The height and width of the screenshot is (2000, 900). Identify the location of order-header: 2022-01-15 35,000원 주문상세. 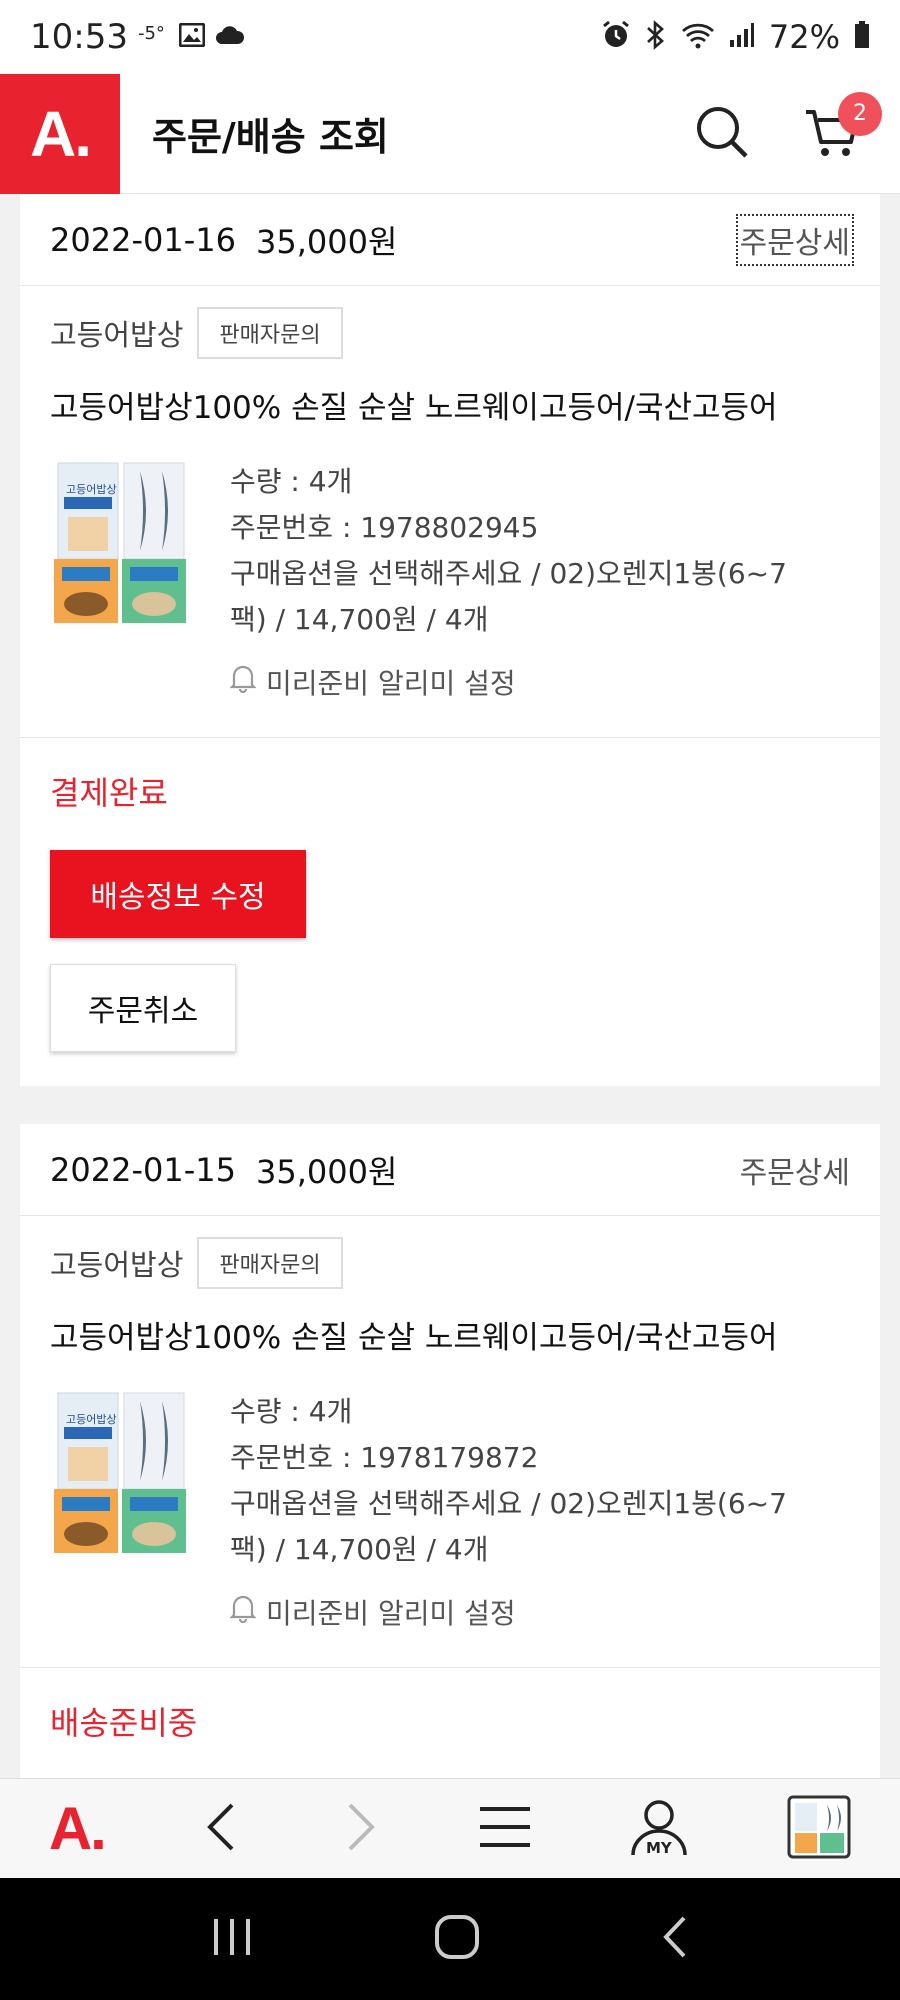
(450, 1170).